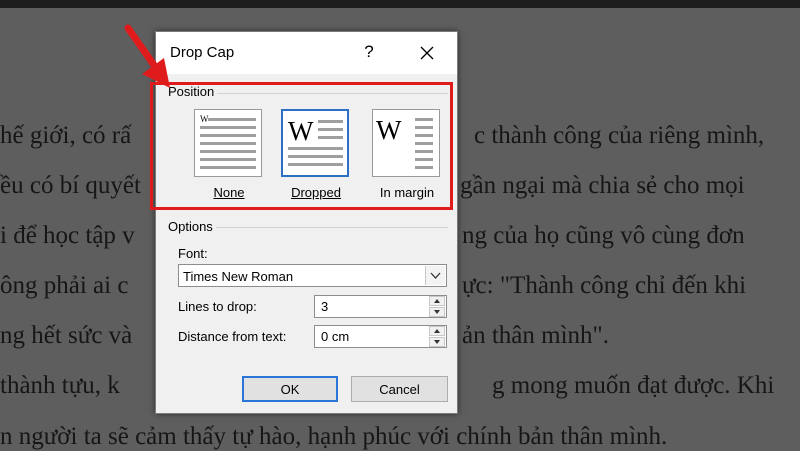 This screenshot has height=451, width=800. I want to click on top-edge-bar, so click(400, 4).